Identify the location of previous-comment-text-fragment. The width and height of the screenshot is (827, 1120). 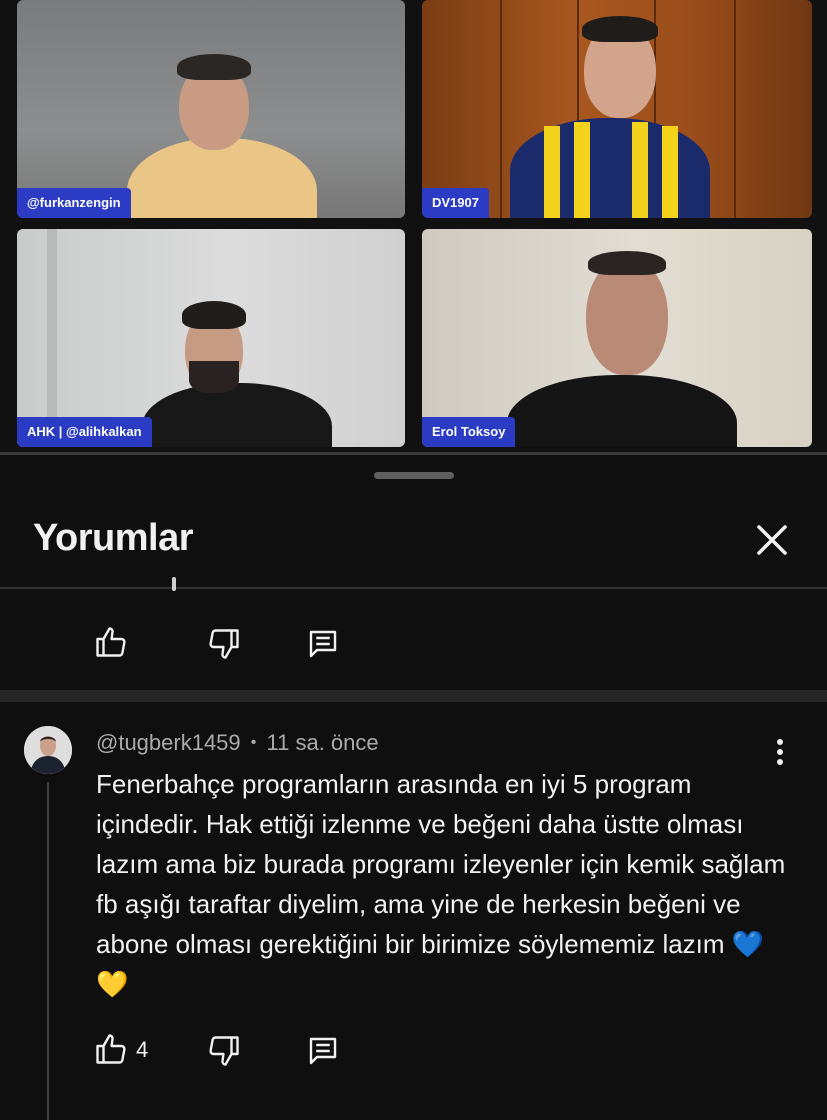
(174, 584).